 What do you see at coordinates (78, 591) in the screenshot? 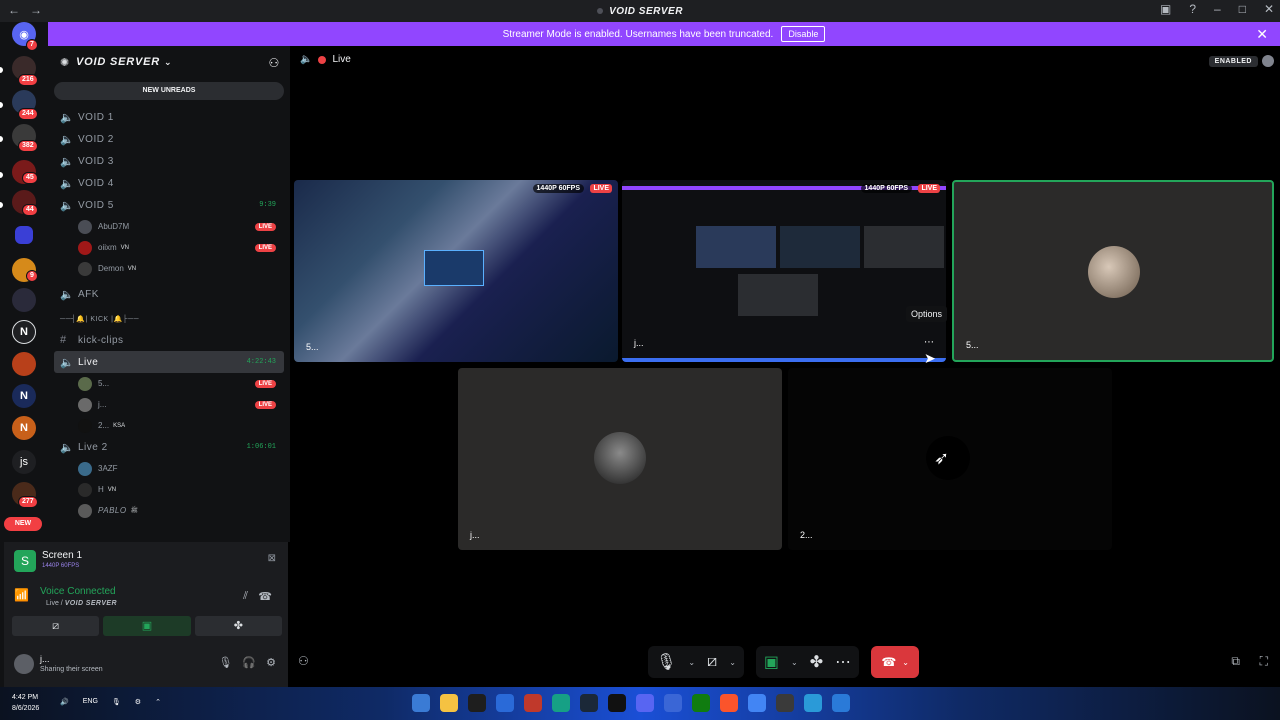
I see `voice-connected: Voice Connected` at bounding box center [78, 591].